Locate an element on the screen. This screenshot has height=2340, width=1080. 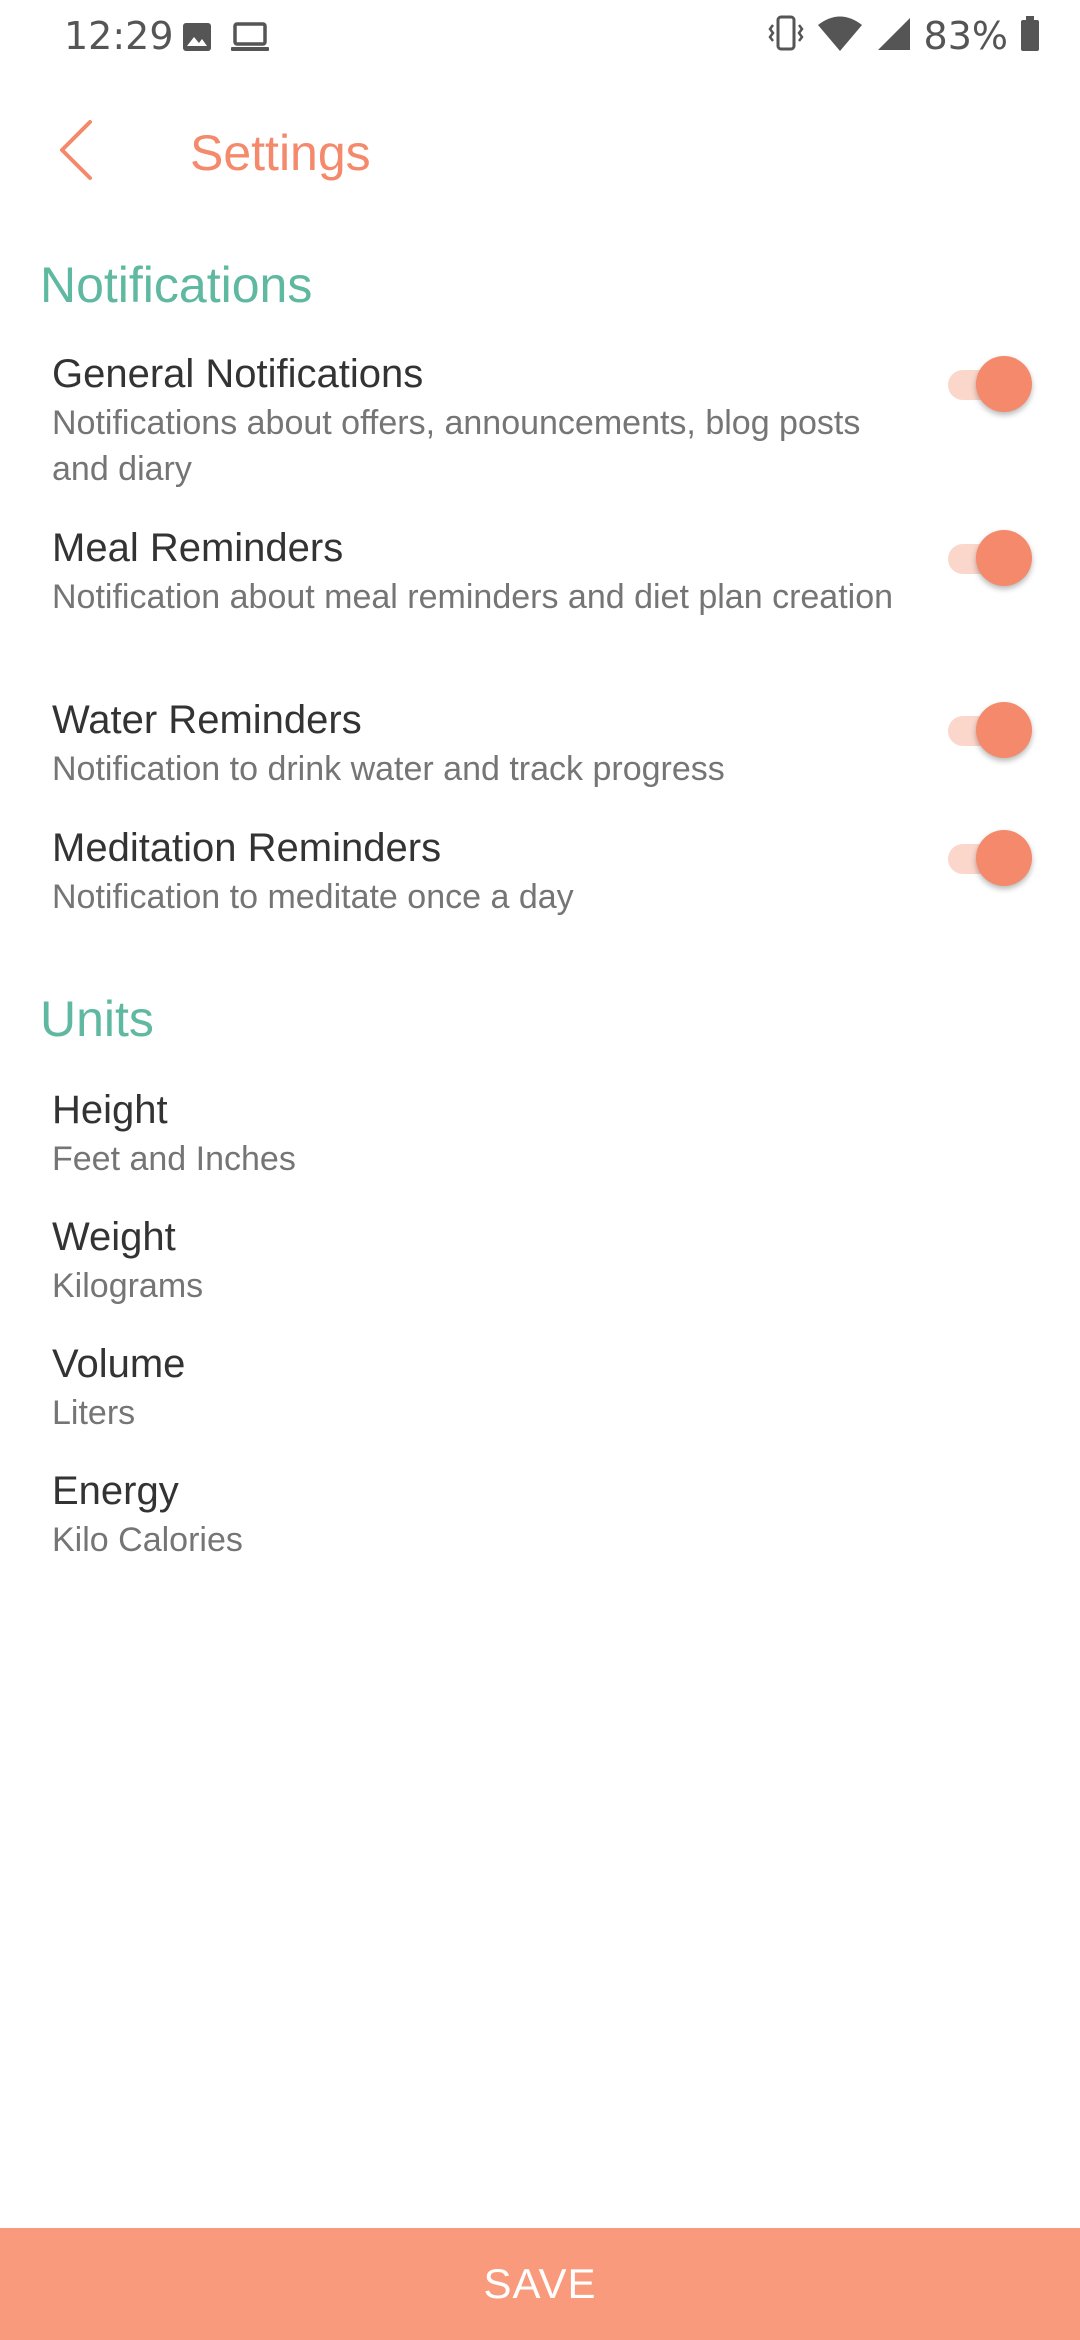
status-system-icons: 83% is located at coordinates (903, 36).